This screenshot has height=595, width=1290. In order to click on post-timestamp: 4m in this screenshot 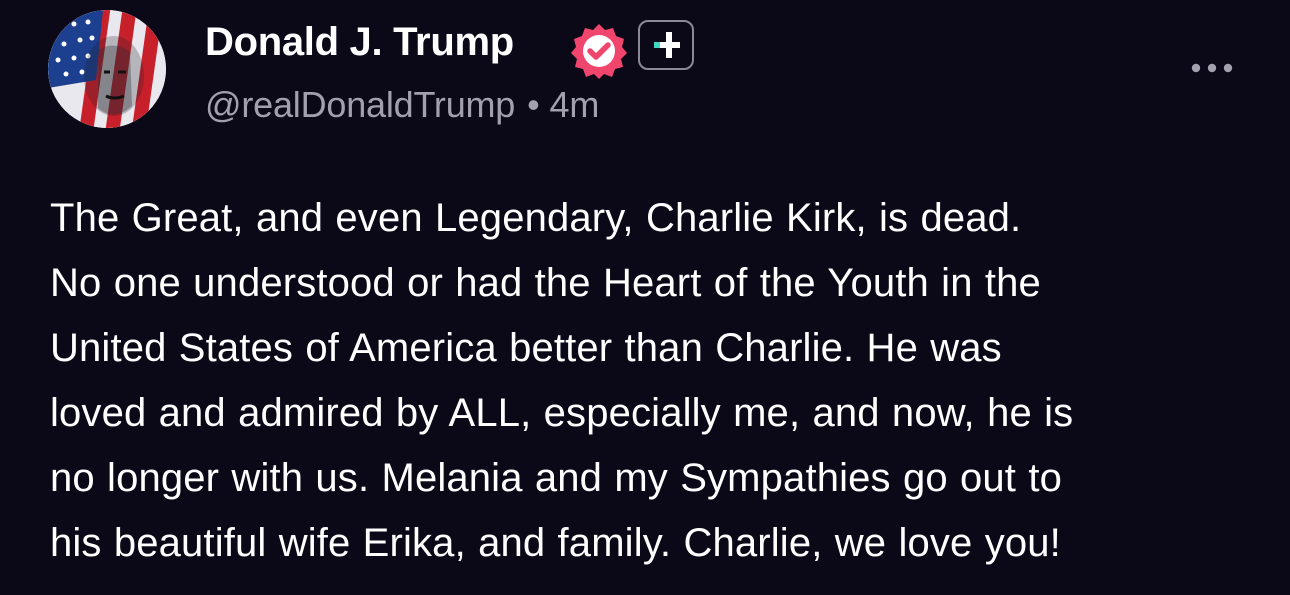, I will do `click(575, 104)`.